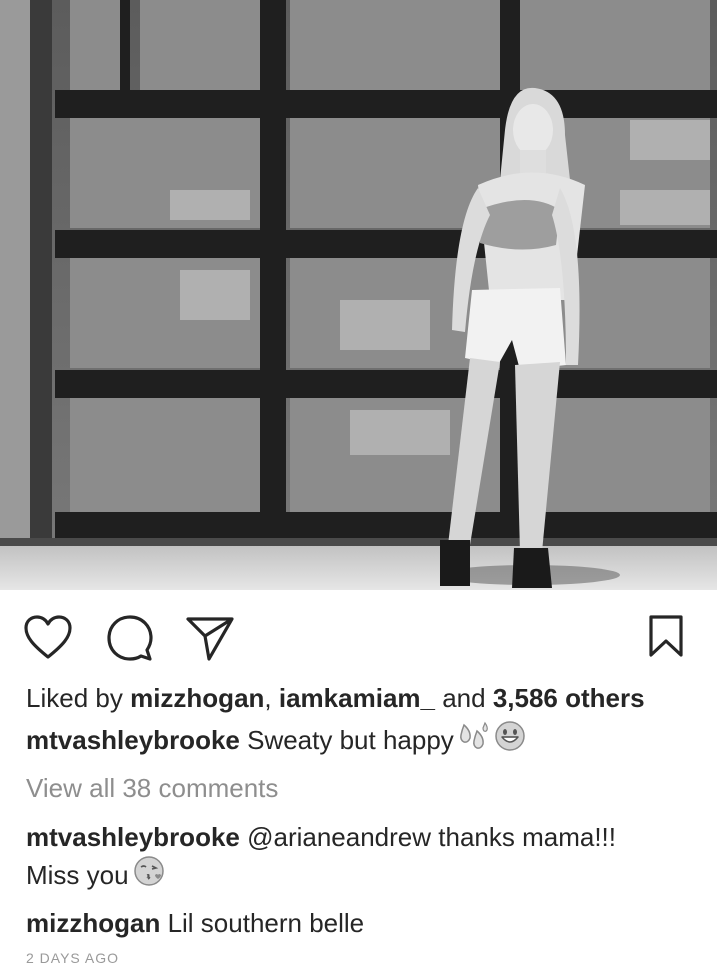 Image resolution: width=717 pixels, height=966 pixels. Describe the element at coordinates (358, 635) in the screenshot. I see `post-action-bar` at that location.